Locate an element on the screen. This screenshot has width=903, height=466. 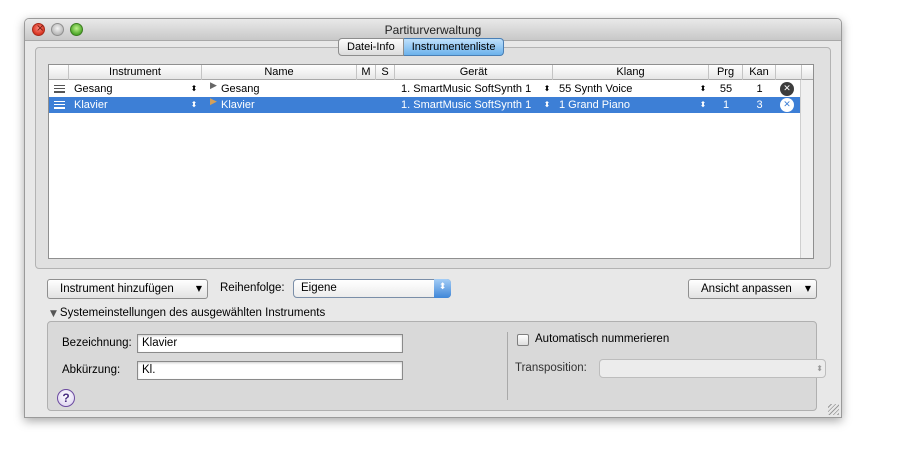
tab-file-info: Datei-Info is located at coordinates (371, 47).